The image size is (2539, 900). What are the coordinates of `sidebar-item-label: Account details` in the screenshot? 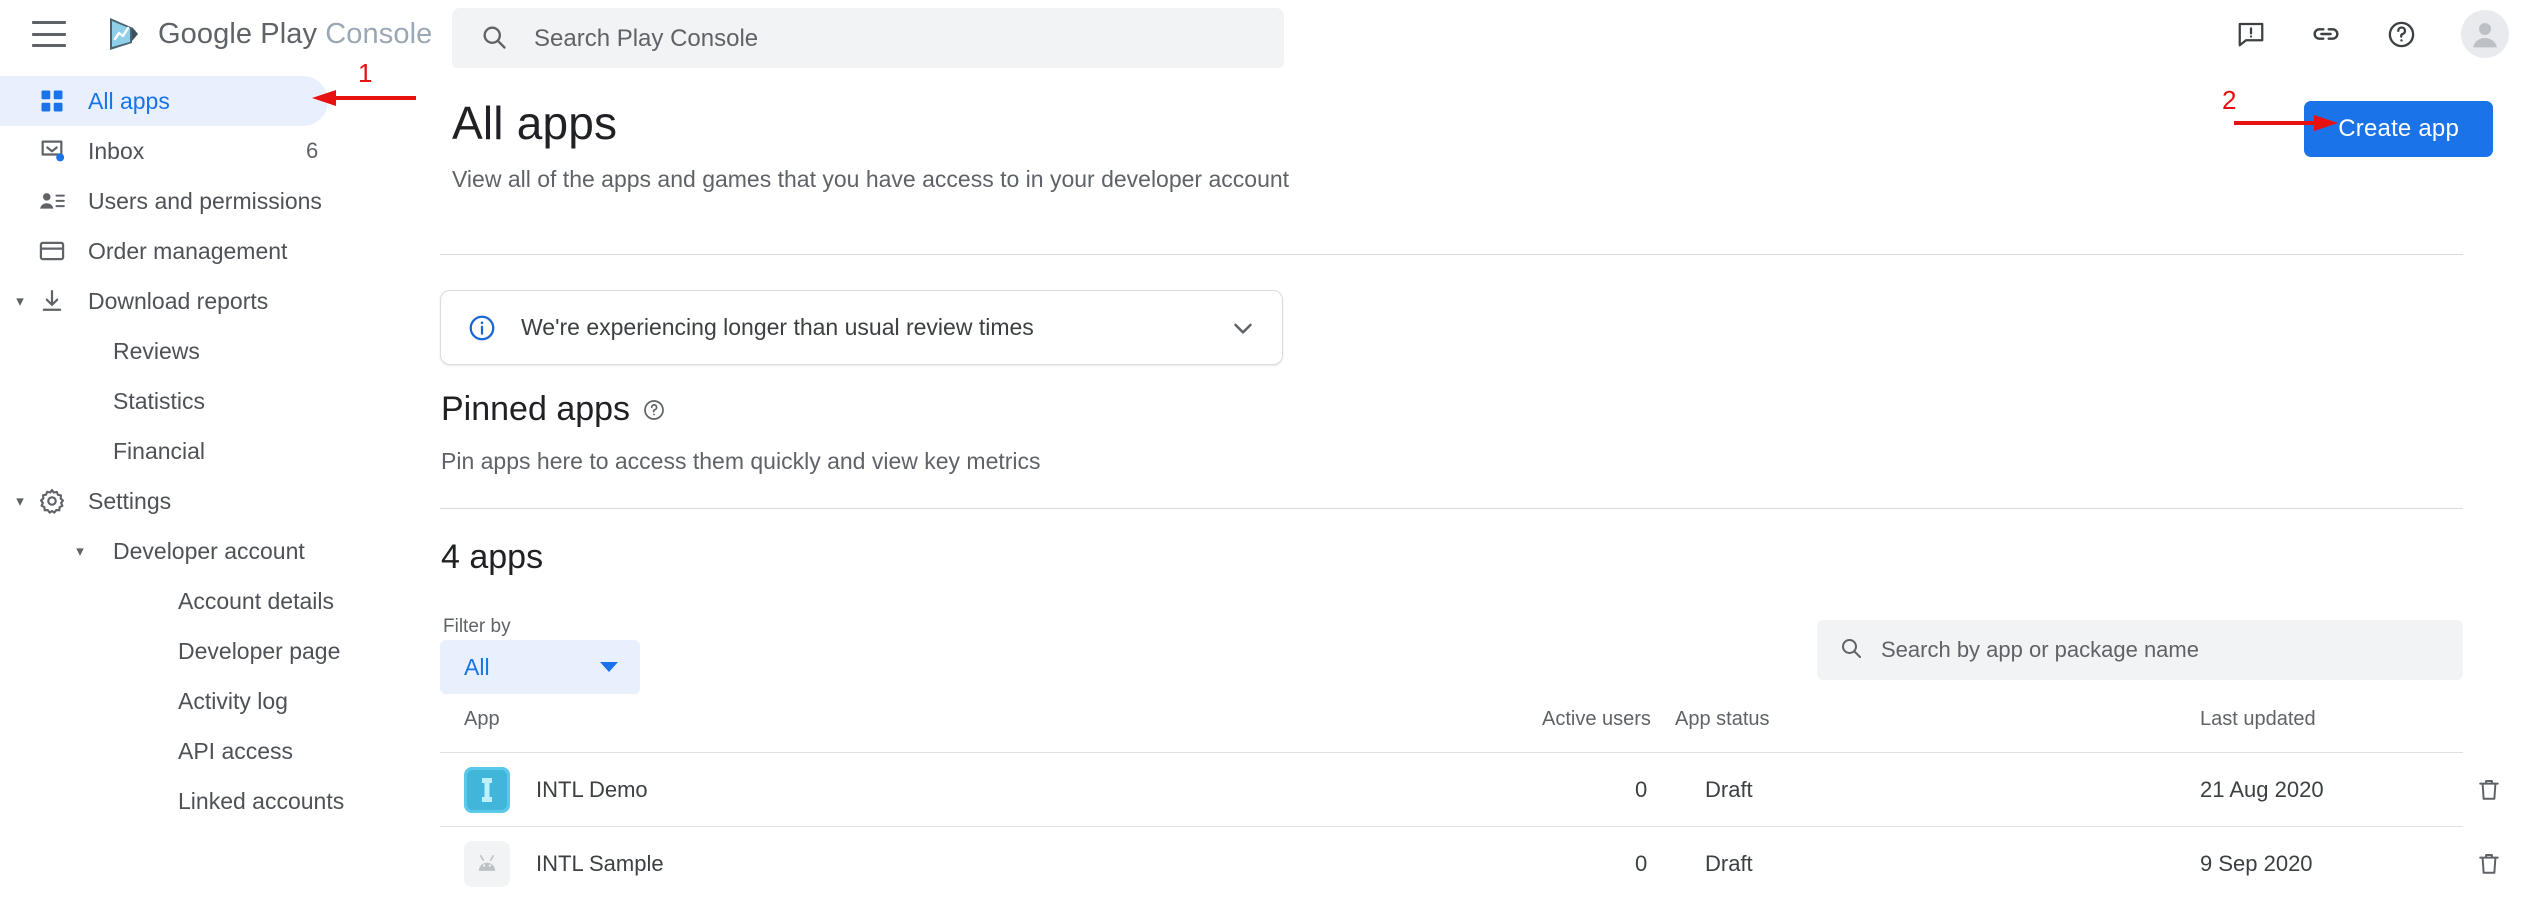 It's located at (256, 600).